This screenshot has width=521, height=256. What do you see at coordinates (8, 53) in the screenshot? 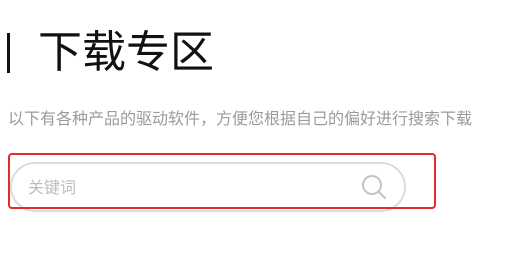
I see `title-accent-bar` at bounding box center [8, 53].